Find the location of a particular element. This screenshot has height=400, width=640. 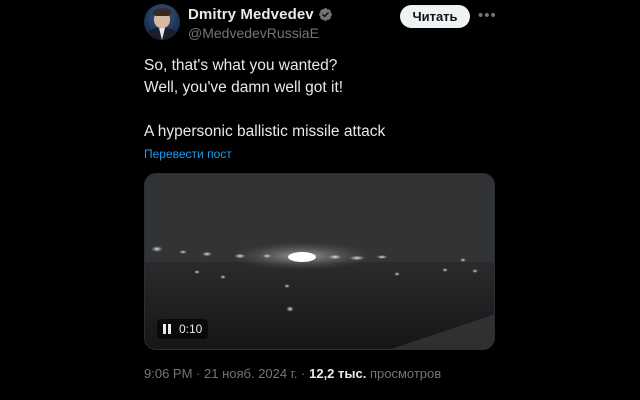

views-label: просмотров is located at coordinates (405, 373).